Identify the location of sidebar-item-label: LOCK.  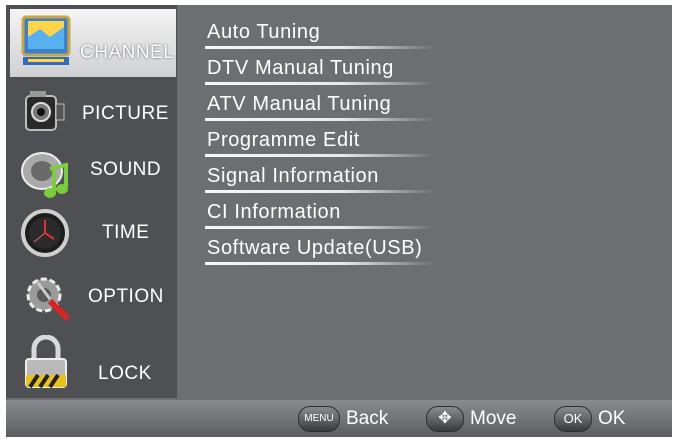
(125, 373).